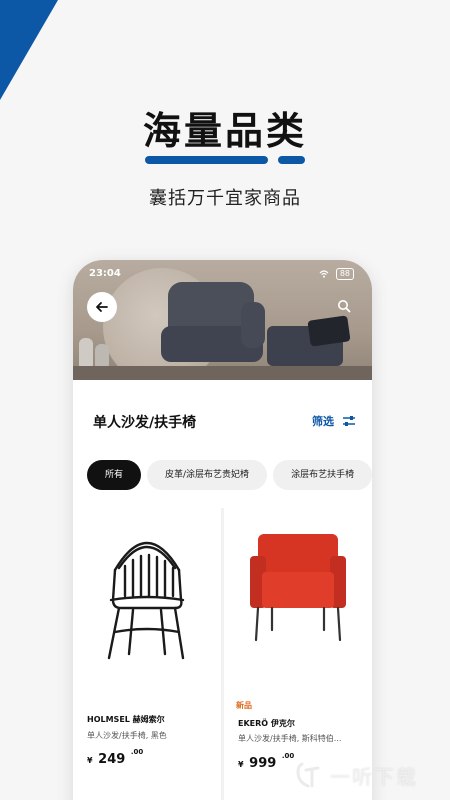 The image size is (450, 800). Describe the element at coordinates (146, 601) in the screenshot. I see `black-rattan-chair-image` at that location.